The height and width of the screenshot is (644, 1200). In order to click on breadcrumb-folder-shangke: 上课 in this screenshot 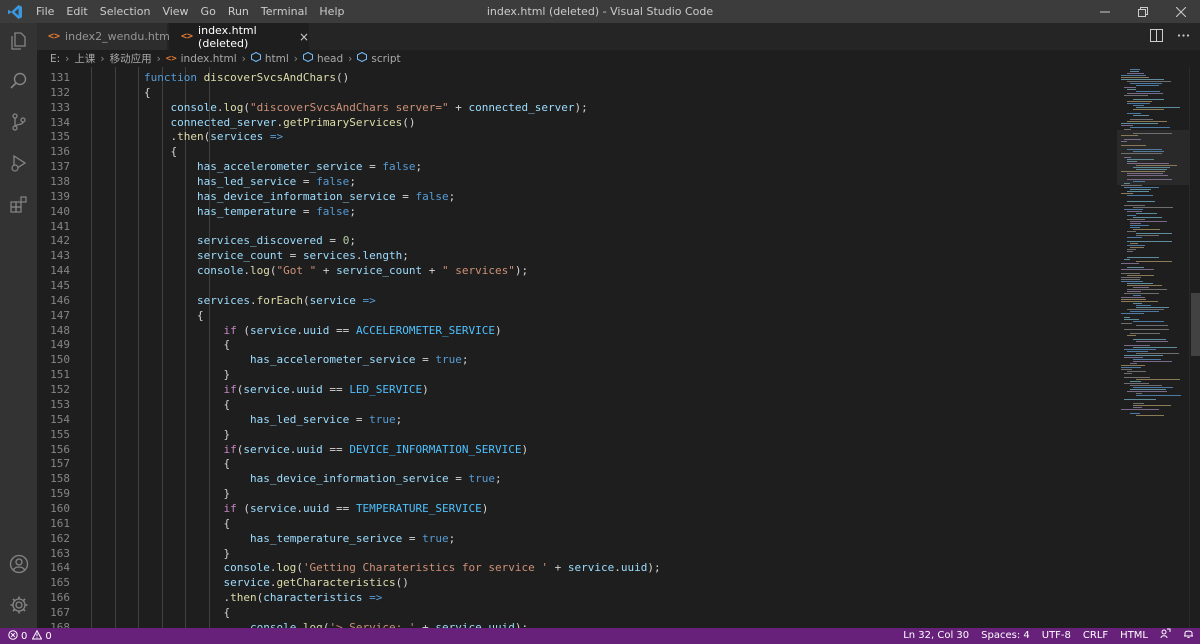, I will do `click(84, 58)`.